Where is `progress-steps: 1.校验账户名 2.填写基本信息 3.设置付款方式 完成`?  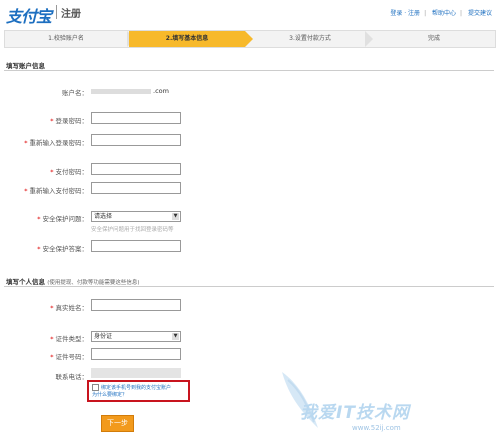
progress-steps: 1.校验账户名 2.填写基本信息 3.设置付款方式 完成 is located at coordinates (250, 39).